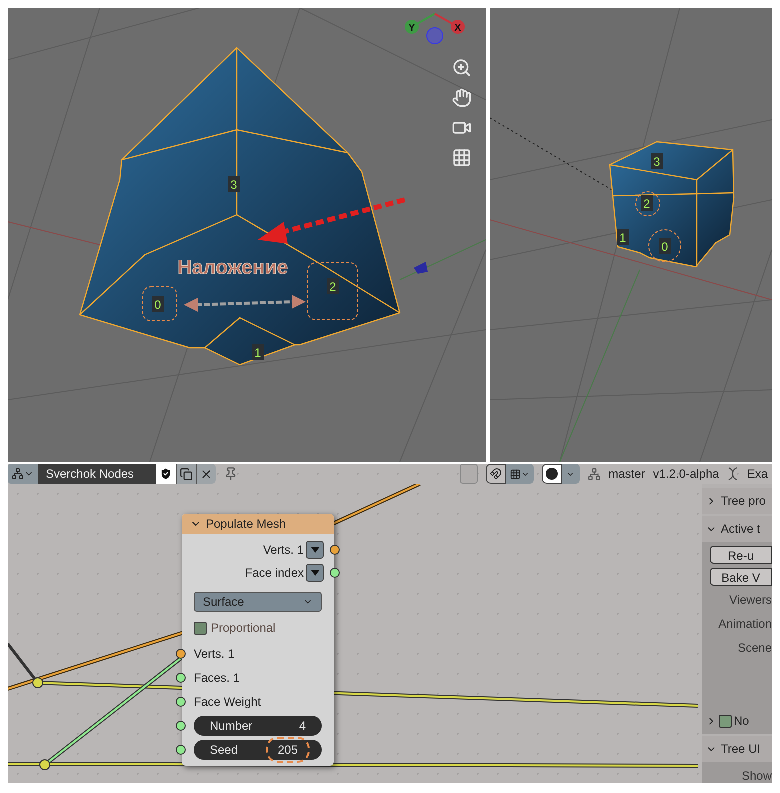  I want to click on subpanel-title: No, so click(742, 721).